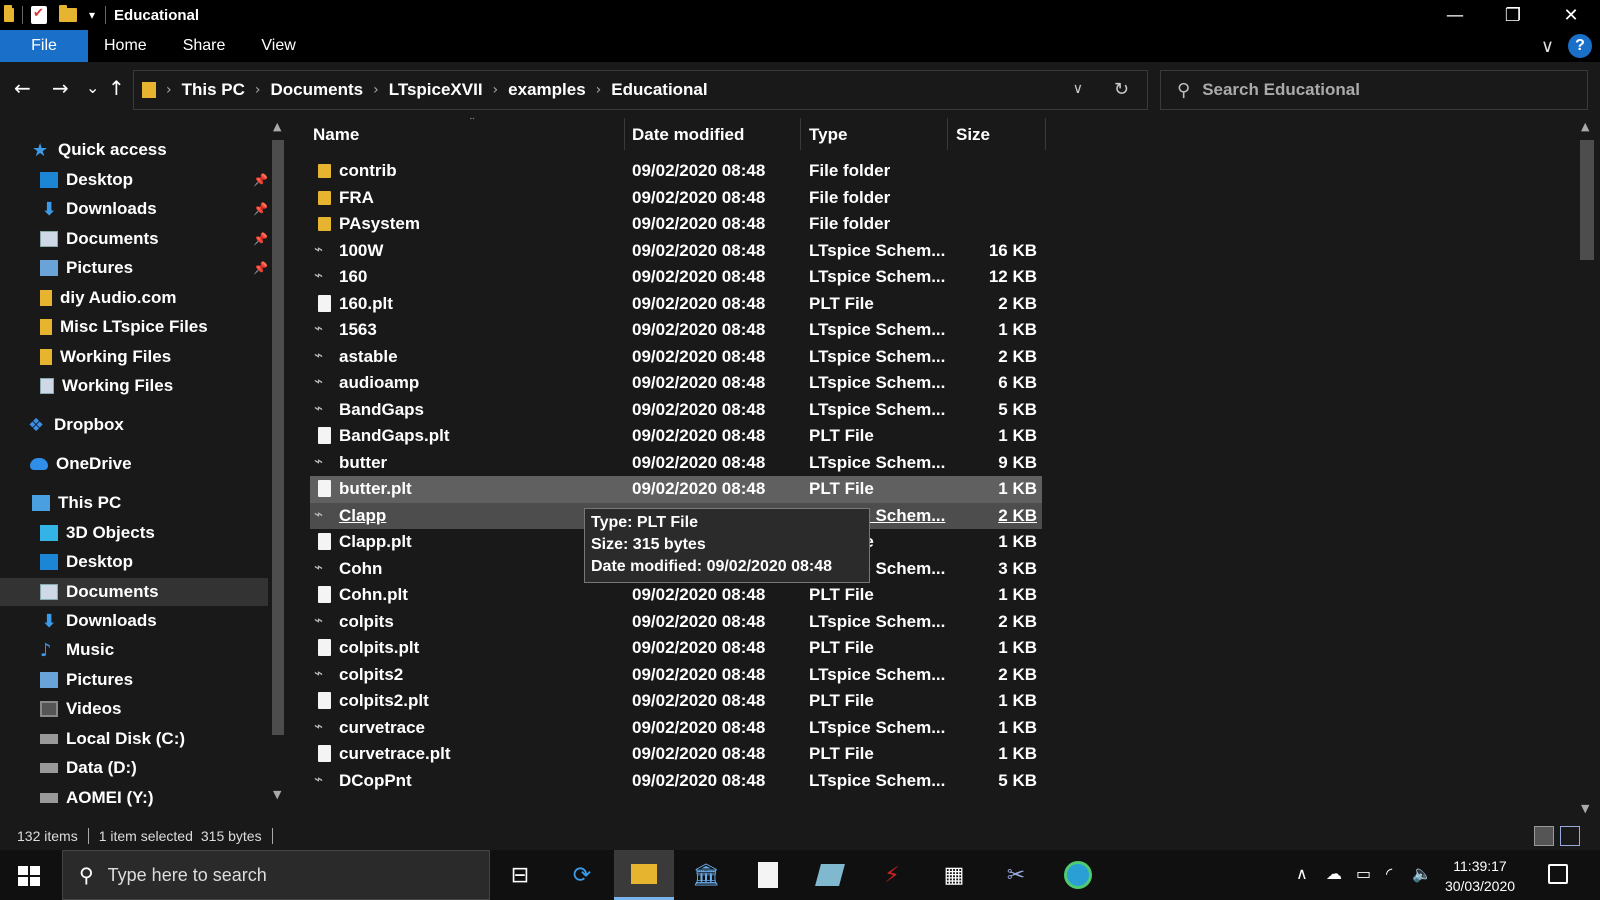  I want to click on table-row: PAsystem 09/02/2020 08:48 File folder, so click(676, 224).